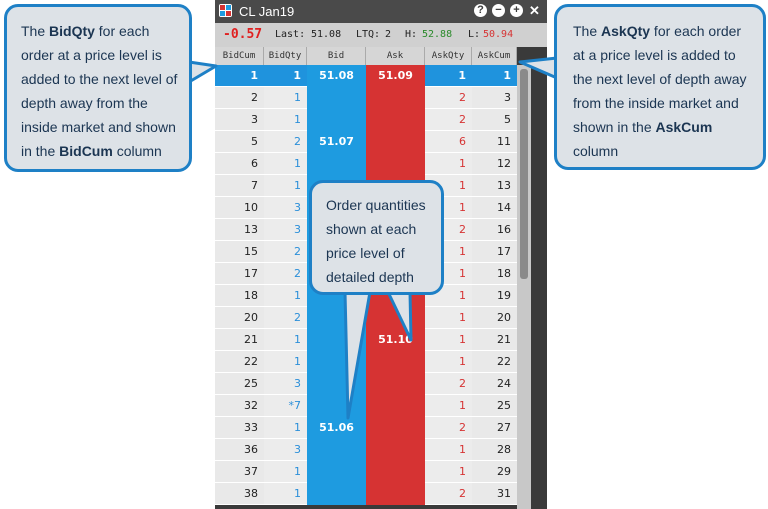  Describe the element at coordinates (239, 384) in the screenshot. I see `bidcum-cell: 25` at that location.